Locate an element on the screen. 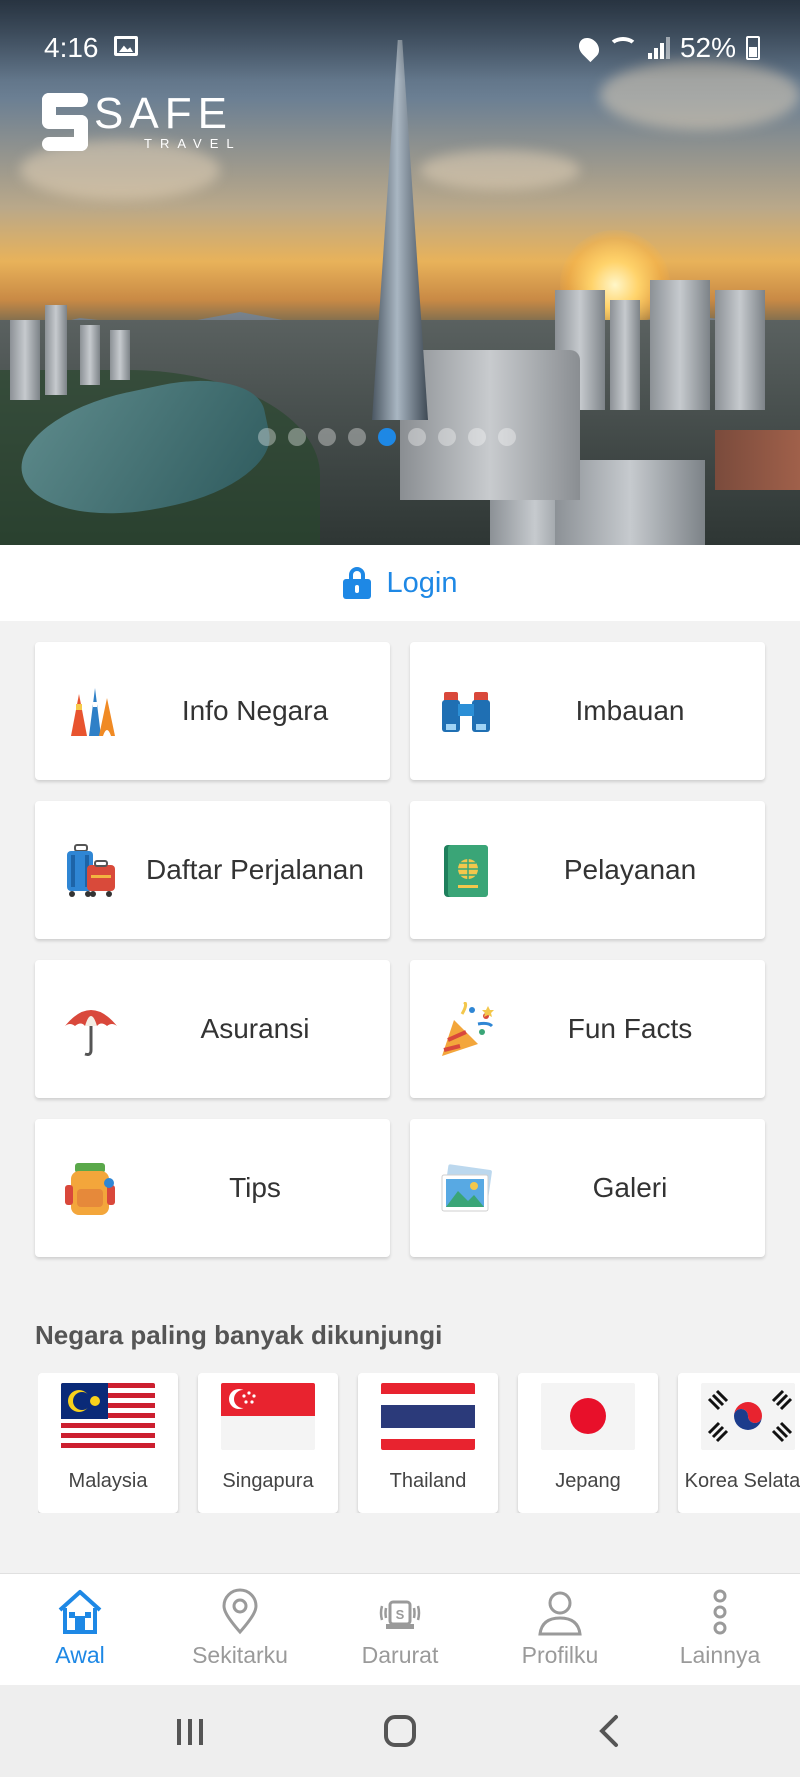  status-time: 4:16 is located at coordinates (71, 47).